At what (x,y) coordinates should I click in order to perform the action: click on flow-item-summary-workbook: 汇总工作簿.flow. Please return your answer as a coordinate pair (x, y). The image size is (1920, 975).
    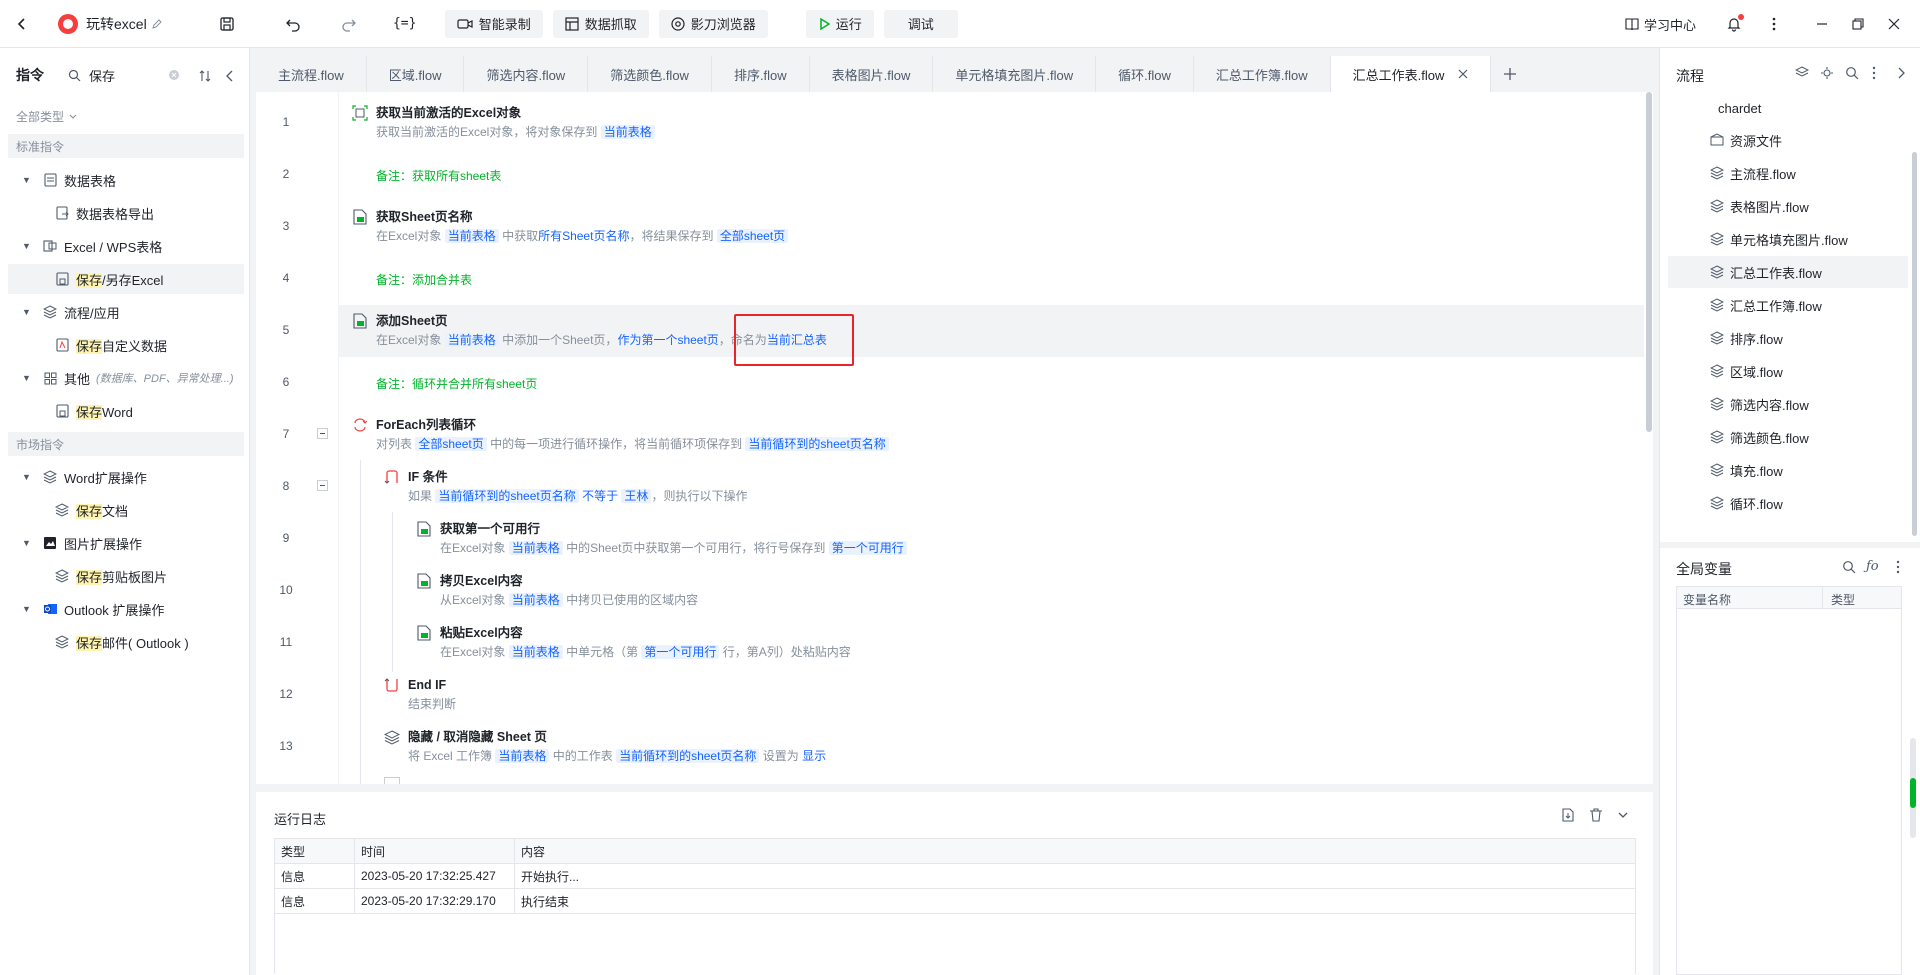
    Looking at the image, I should click on (1785, 305).